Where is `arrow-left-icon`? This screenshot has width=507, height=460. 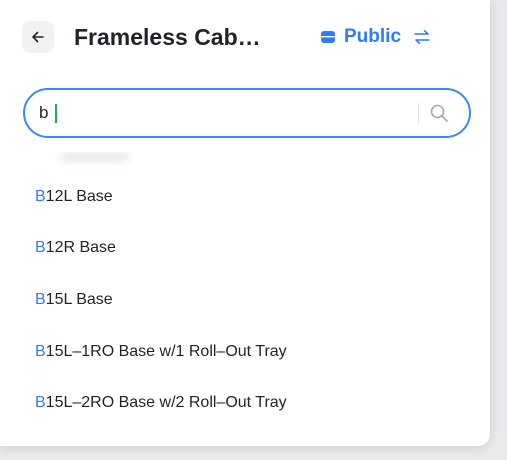
arrow-left-icon is located at coordinates (38, 37).